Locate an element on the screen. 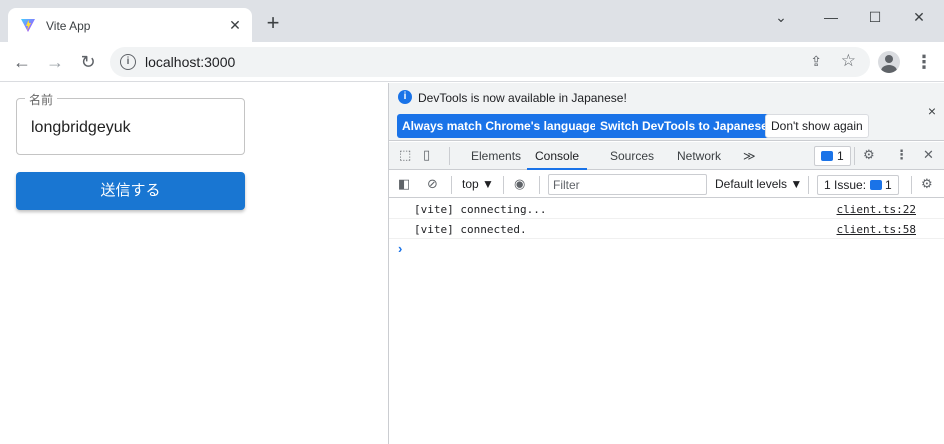 The height and width of the screenshot is (444, 944). console-filter-input is located at coordinates (627, 184).